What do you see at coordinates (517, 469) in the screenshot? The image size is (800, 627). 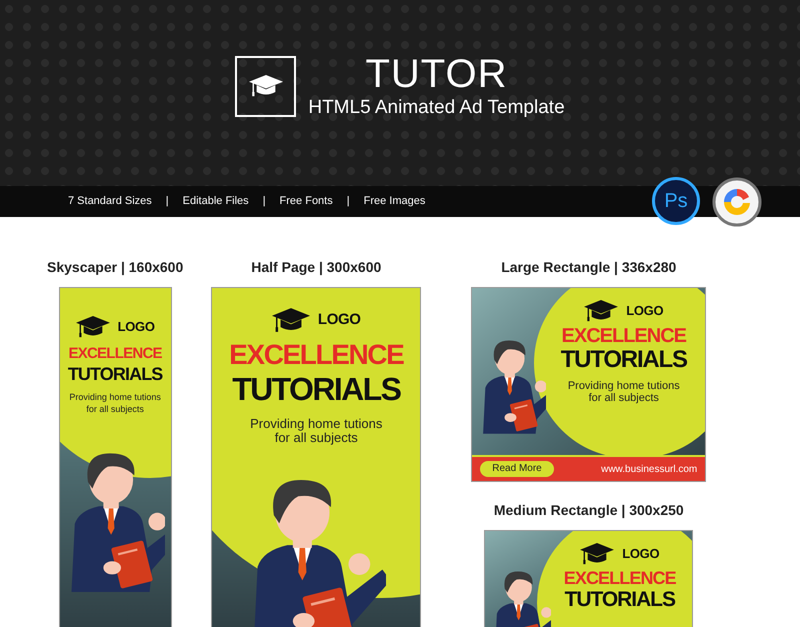 I see `read-more-button: Read More` at bounding box center [517, 469].